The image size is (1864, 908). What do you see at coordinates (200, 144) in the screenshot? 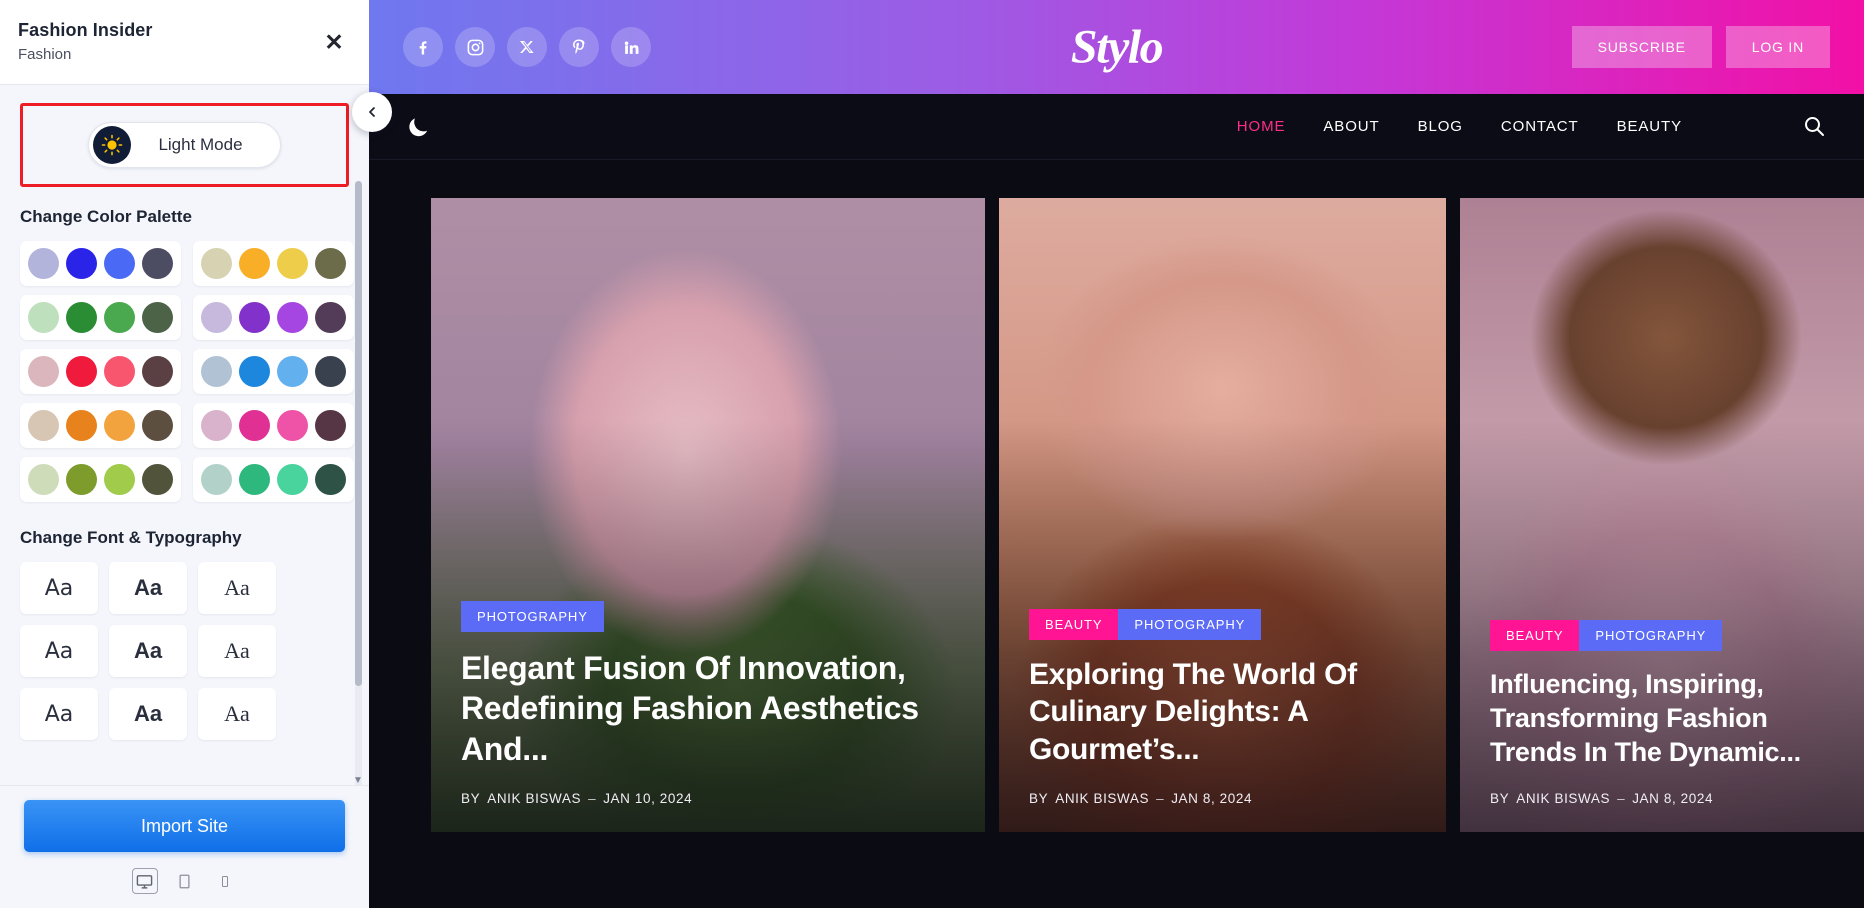
I see `light-mode-label: Light Mode` at bounding box center [200, 144].